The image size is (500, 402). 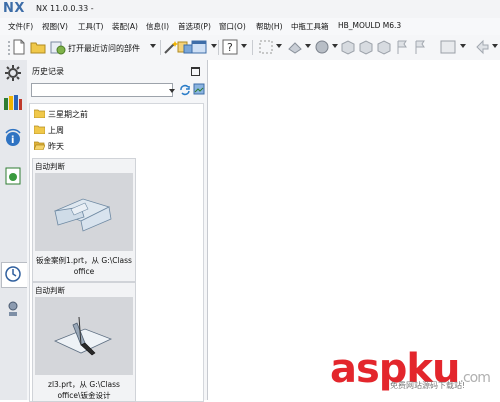 What do you see at coordinates (114, 130) in the screenshot?
I see `history-folder-item: 上周` at bounding box center [114, 130].